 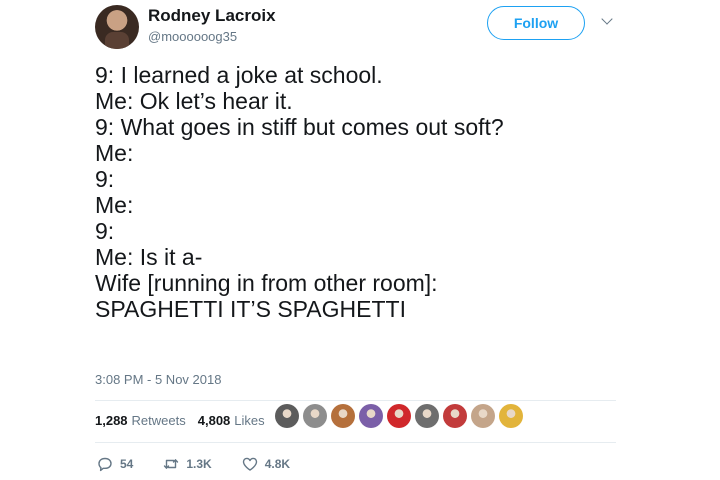 What do you see at coordinates (149, 257) in the screenshot?
I see `tweet-line: Me: Is it a-` at bounding box center [149, 257].